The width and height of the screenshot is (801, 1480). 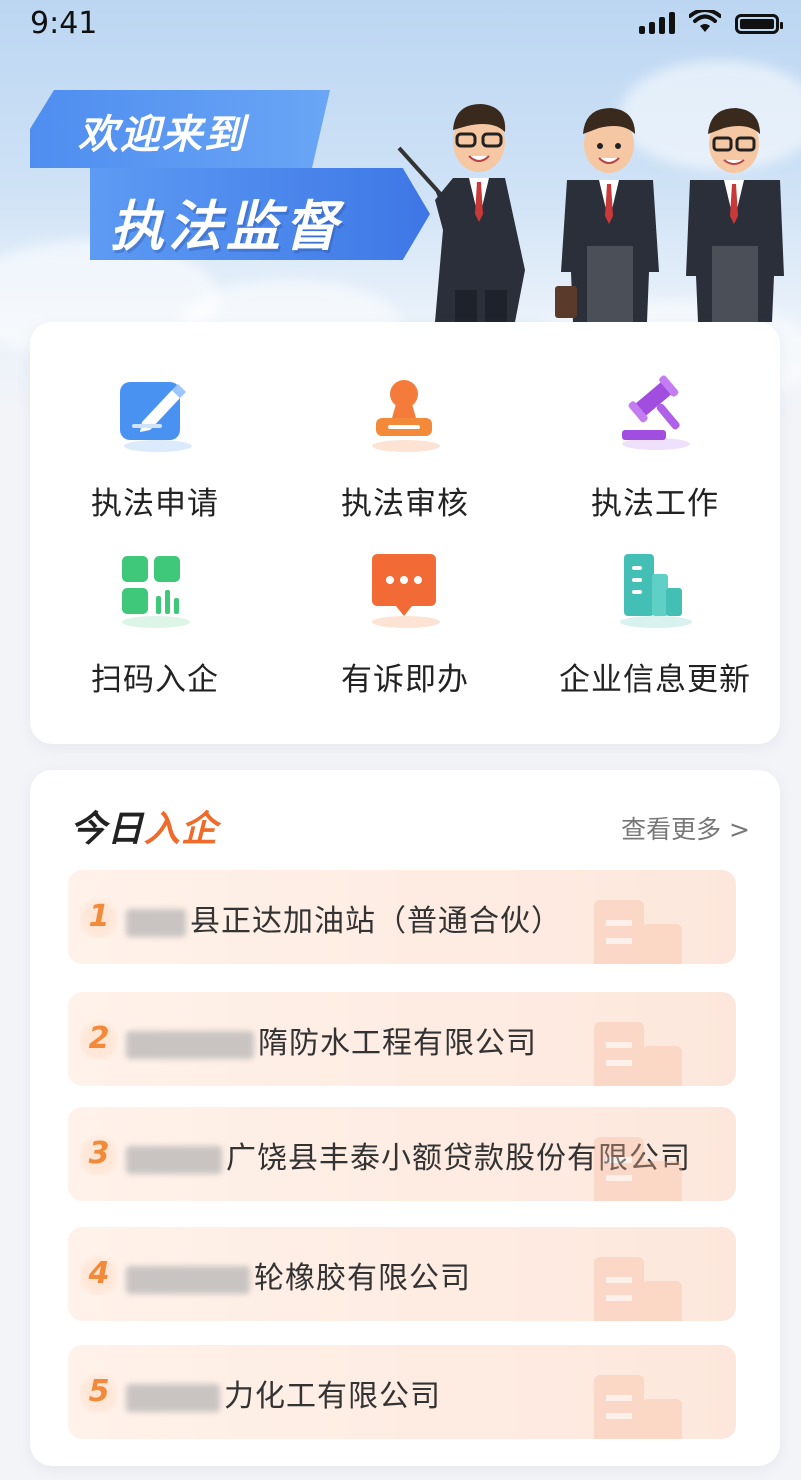 I want to click on qr-scan-icon, so click(x=156, y=592).